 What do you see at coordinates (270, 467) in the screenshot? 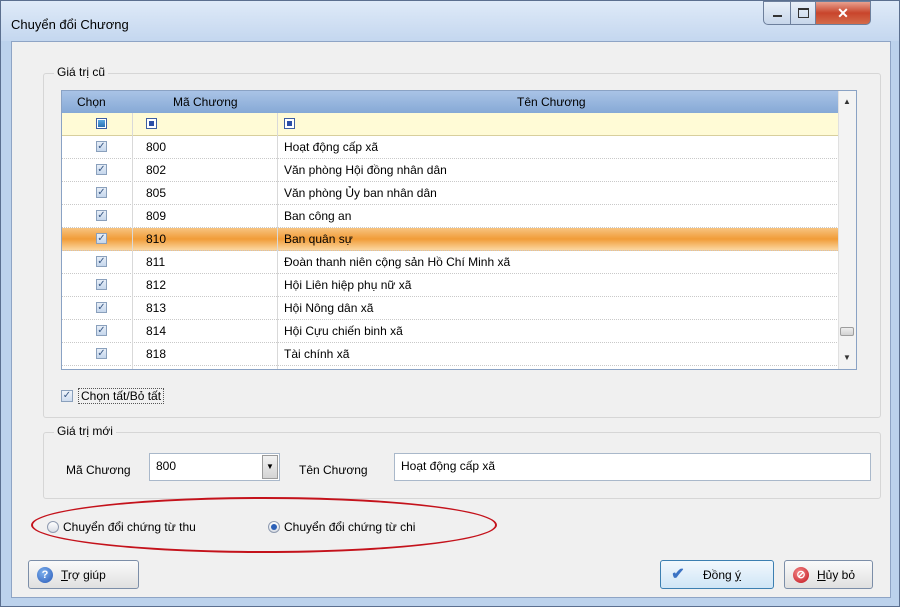
I see `chevron-down-icon: ▼` at bounding box center [270, 467].